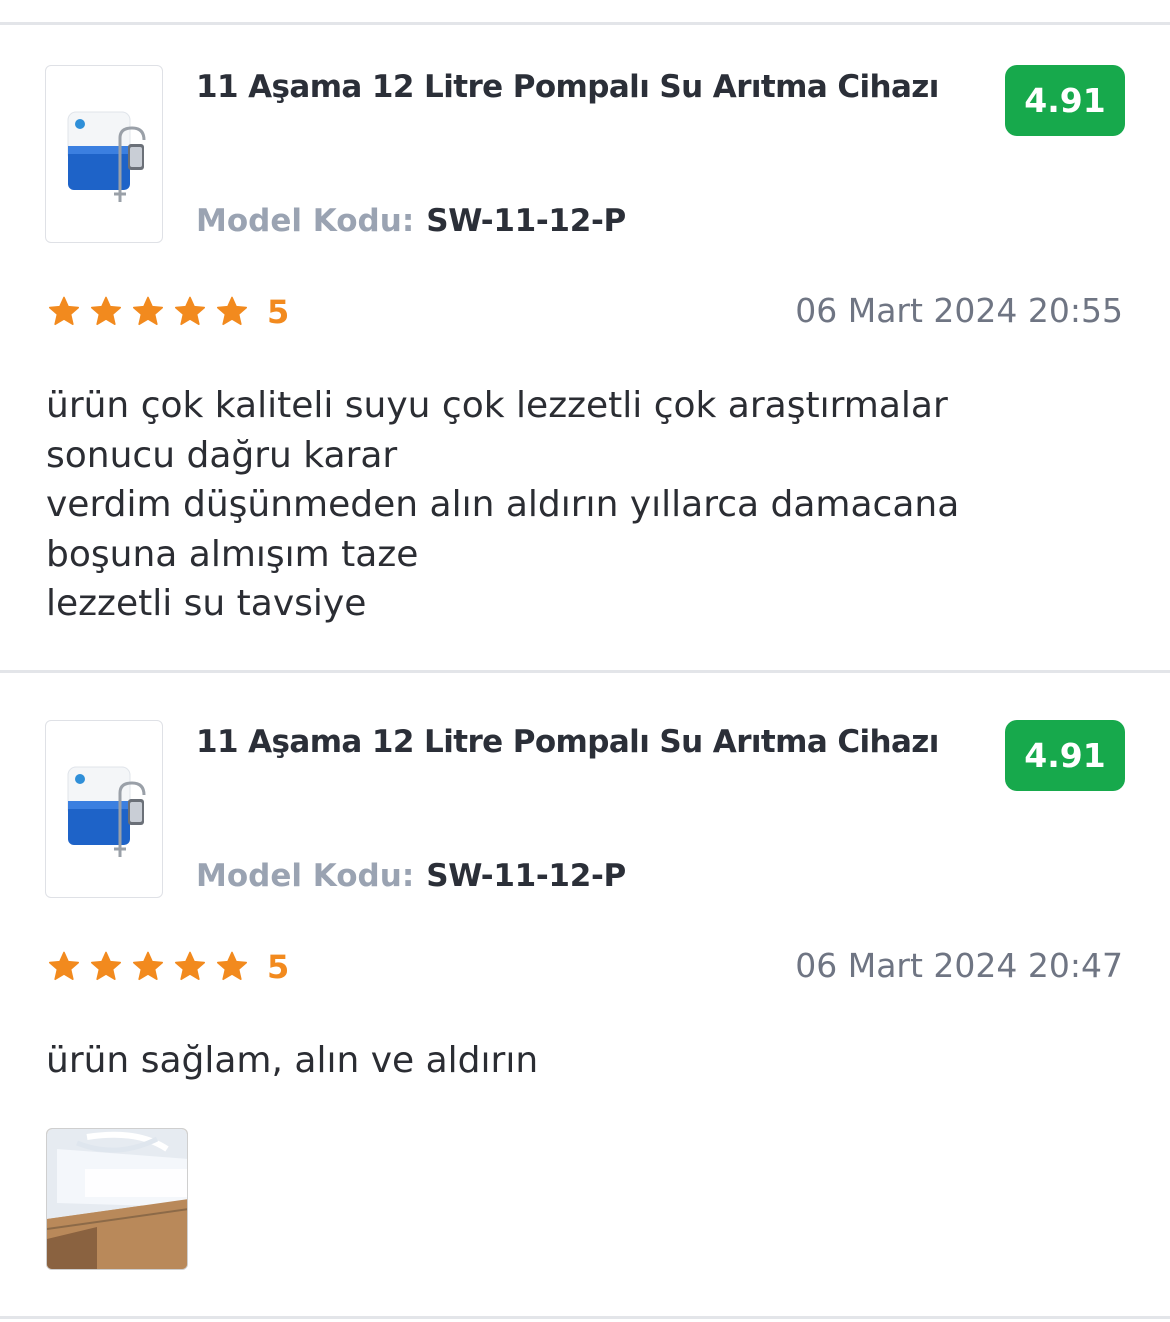 The image size is (1170, 1322). Describe the element at coordinates (959, 310) in the screenshot. I see `review-date: 06 Mart 2024 20:55` at that location.